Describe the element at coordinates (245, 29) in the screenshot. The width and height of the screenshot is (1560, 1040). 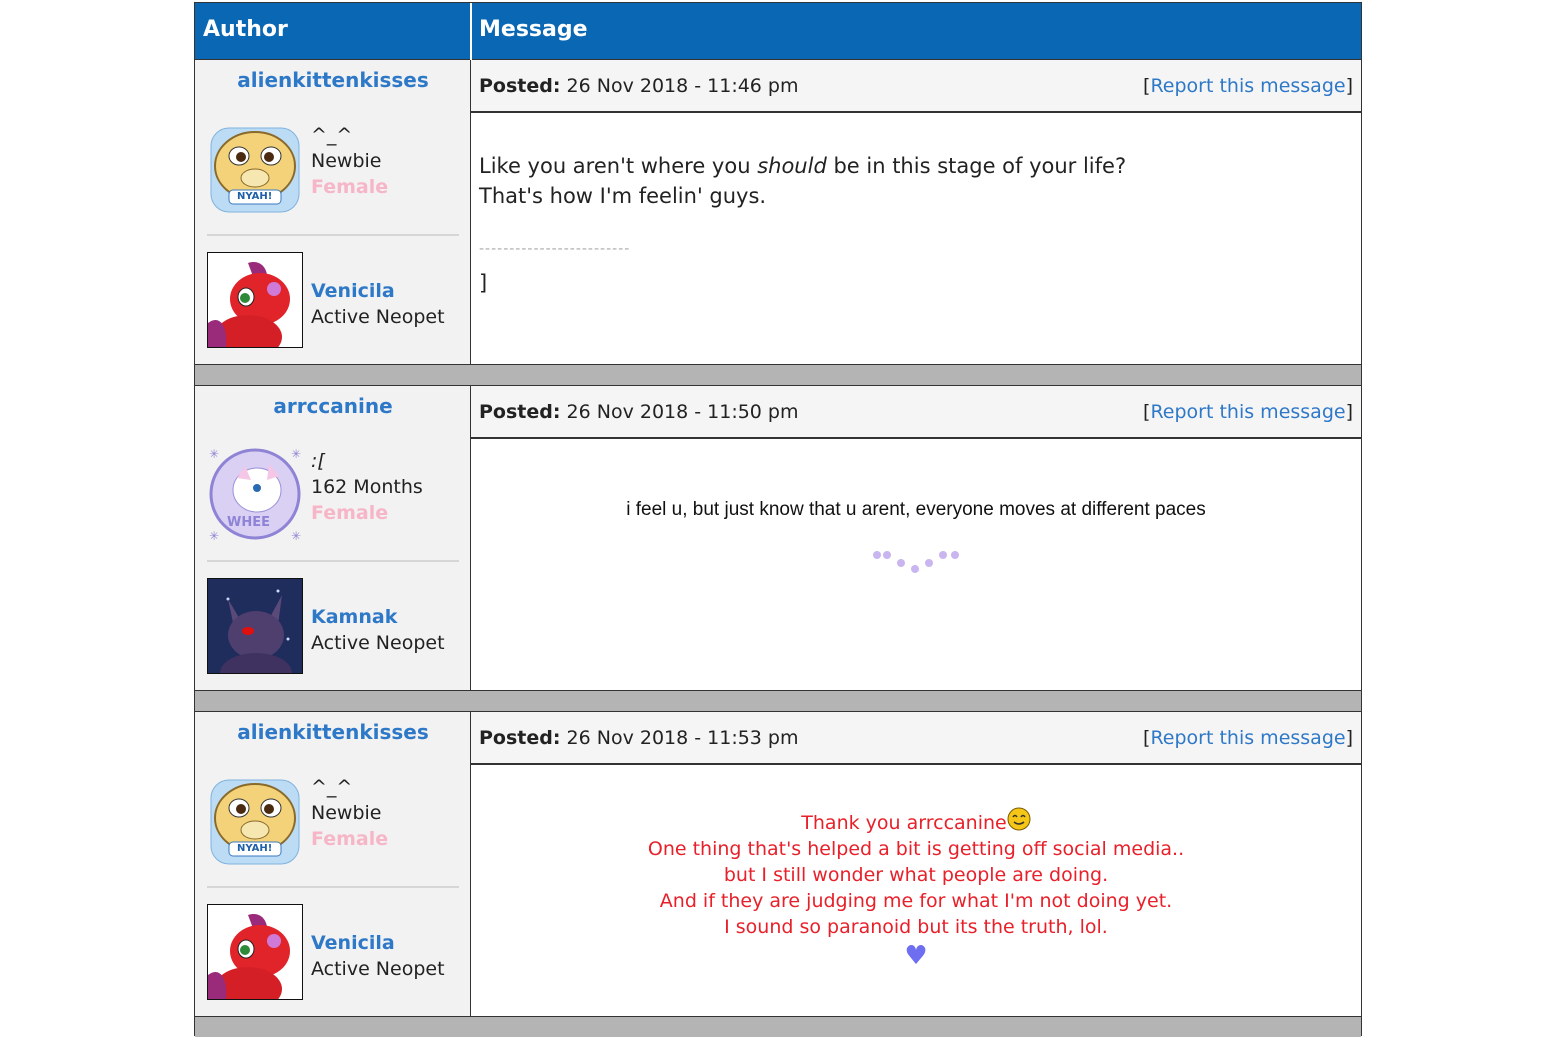
I see `author-column-header: Author` at that location.